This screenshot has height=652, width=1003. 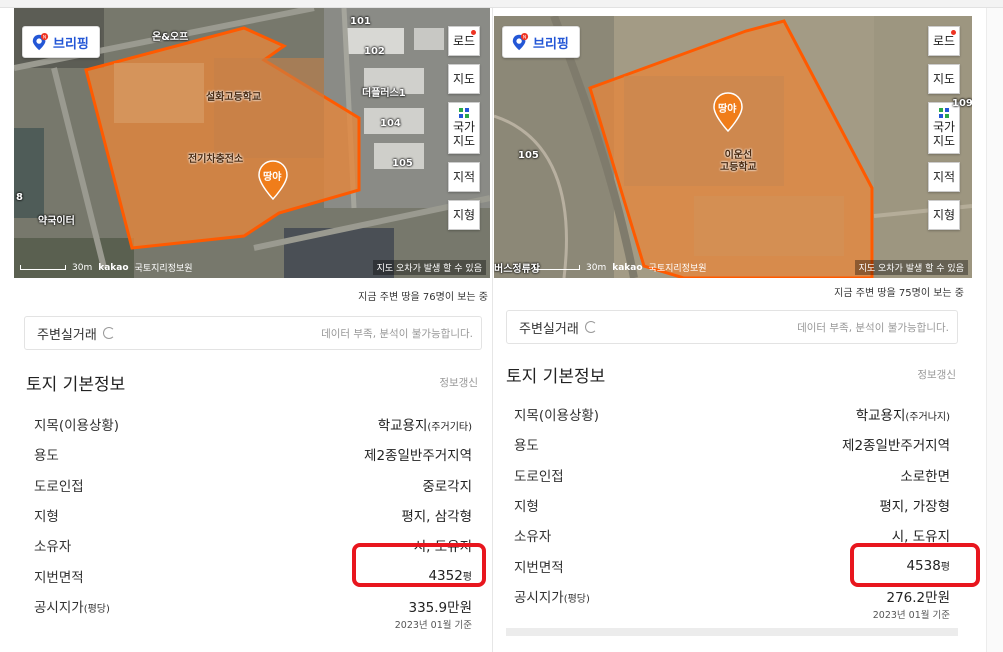 What do you see at coordinates (962, 103) in the screenshot?
I see `map-label-109: 109` at bounding box center [962, 103].